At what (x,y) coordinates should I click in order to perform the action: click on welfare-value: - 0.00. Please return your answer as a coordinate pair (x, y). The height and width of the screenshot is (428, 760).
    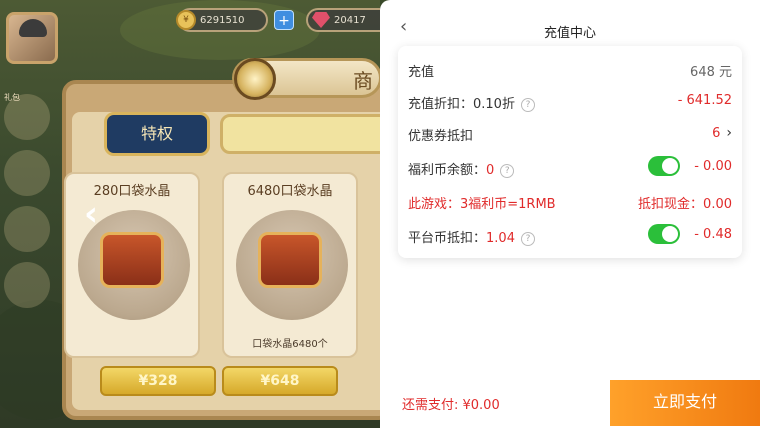
    Looking at the image, I should click on (713, 166).